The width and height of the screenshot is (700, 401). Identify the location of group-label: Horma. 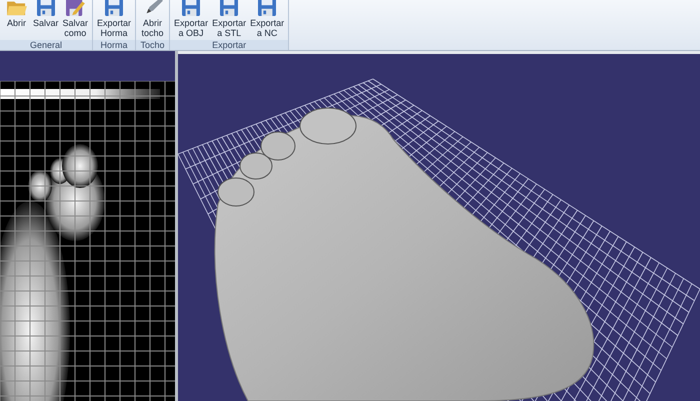
(114, 45).